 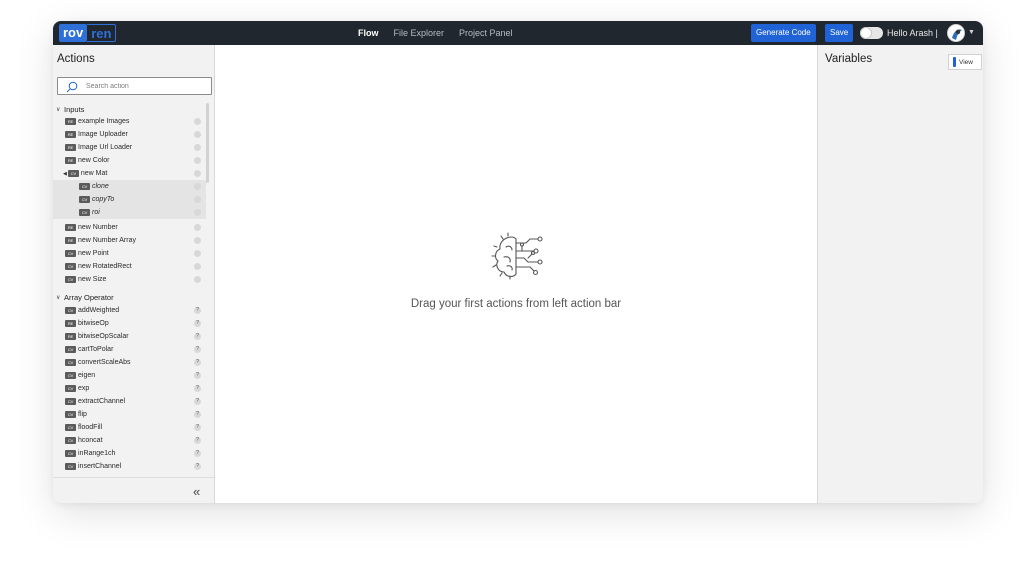 What do you see at coordinates (140, 349) in the screenshot?
I see `list-item: CV cartToPolar ?` at bounding box center [140, 349].